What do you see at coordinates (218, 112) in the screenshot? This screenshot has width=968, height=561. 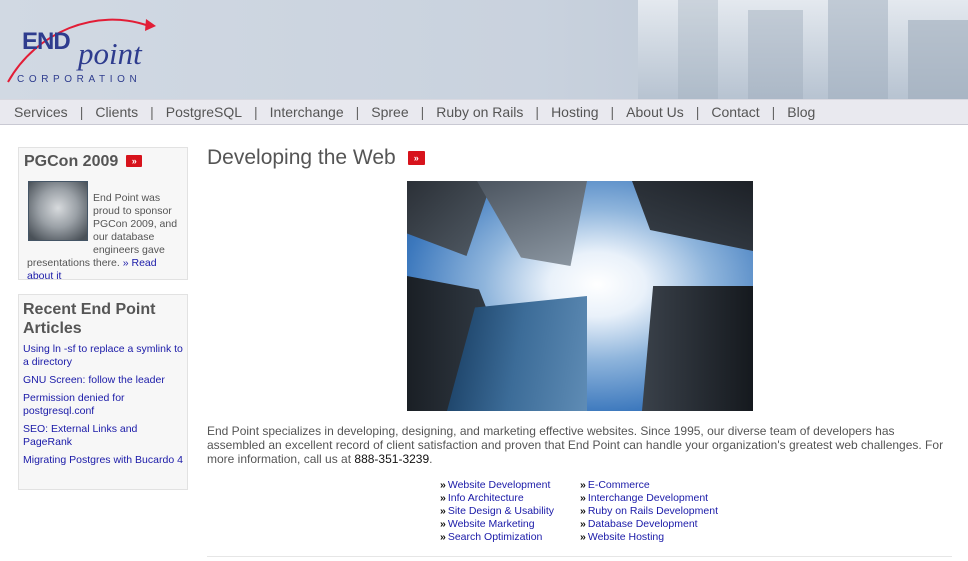 I see `nav-item-postgresql: PostgreSQL |` at bounding box center [218, 112].